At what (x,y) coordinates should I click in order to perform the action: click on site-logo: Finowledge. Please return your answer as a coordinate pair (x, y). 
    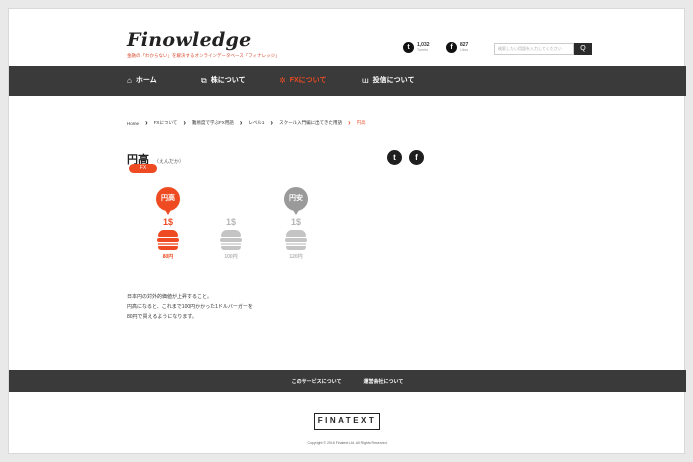
    Looking at the image, I should click on (189, 40).